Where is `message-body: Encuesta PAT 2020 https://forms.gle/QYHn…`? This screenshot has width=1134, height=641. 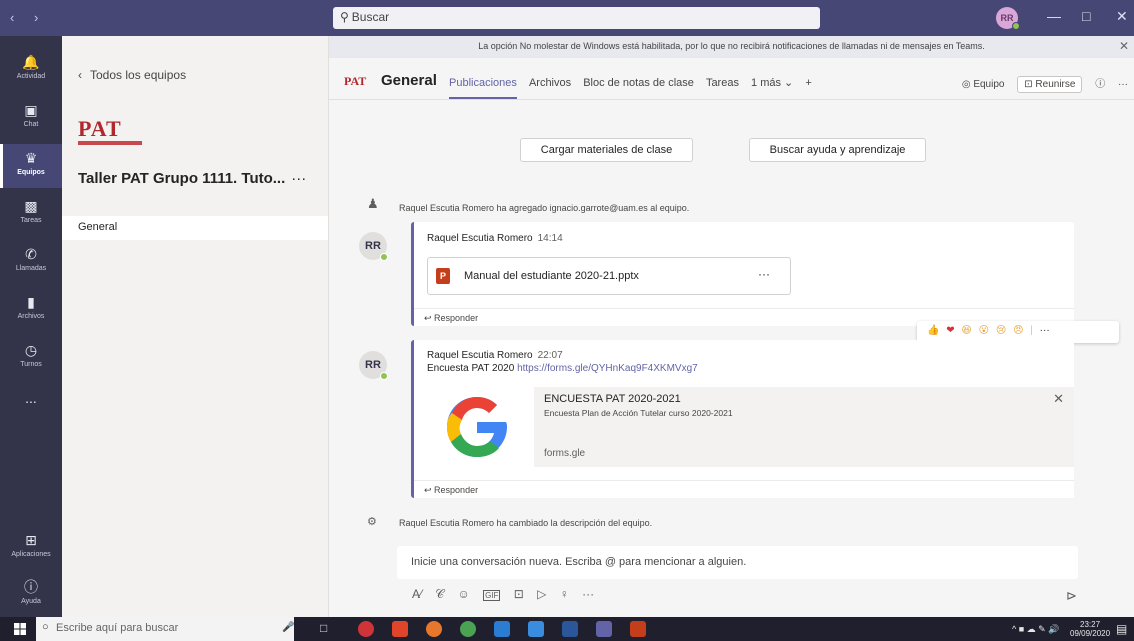
message-body: Encuesta PAT 2020 https://forms.gle/QYHn… is located at coordinates (562, 368).